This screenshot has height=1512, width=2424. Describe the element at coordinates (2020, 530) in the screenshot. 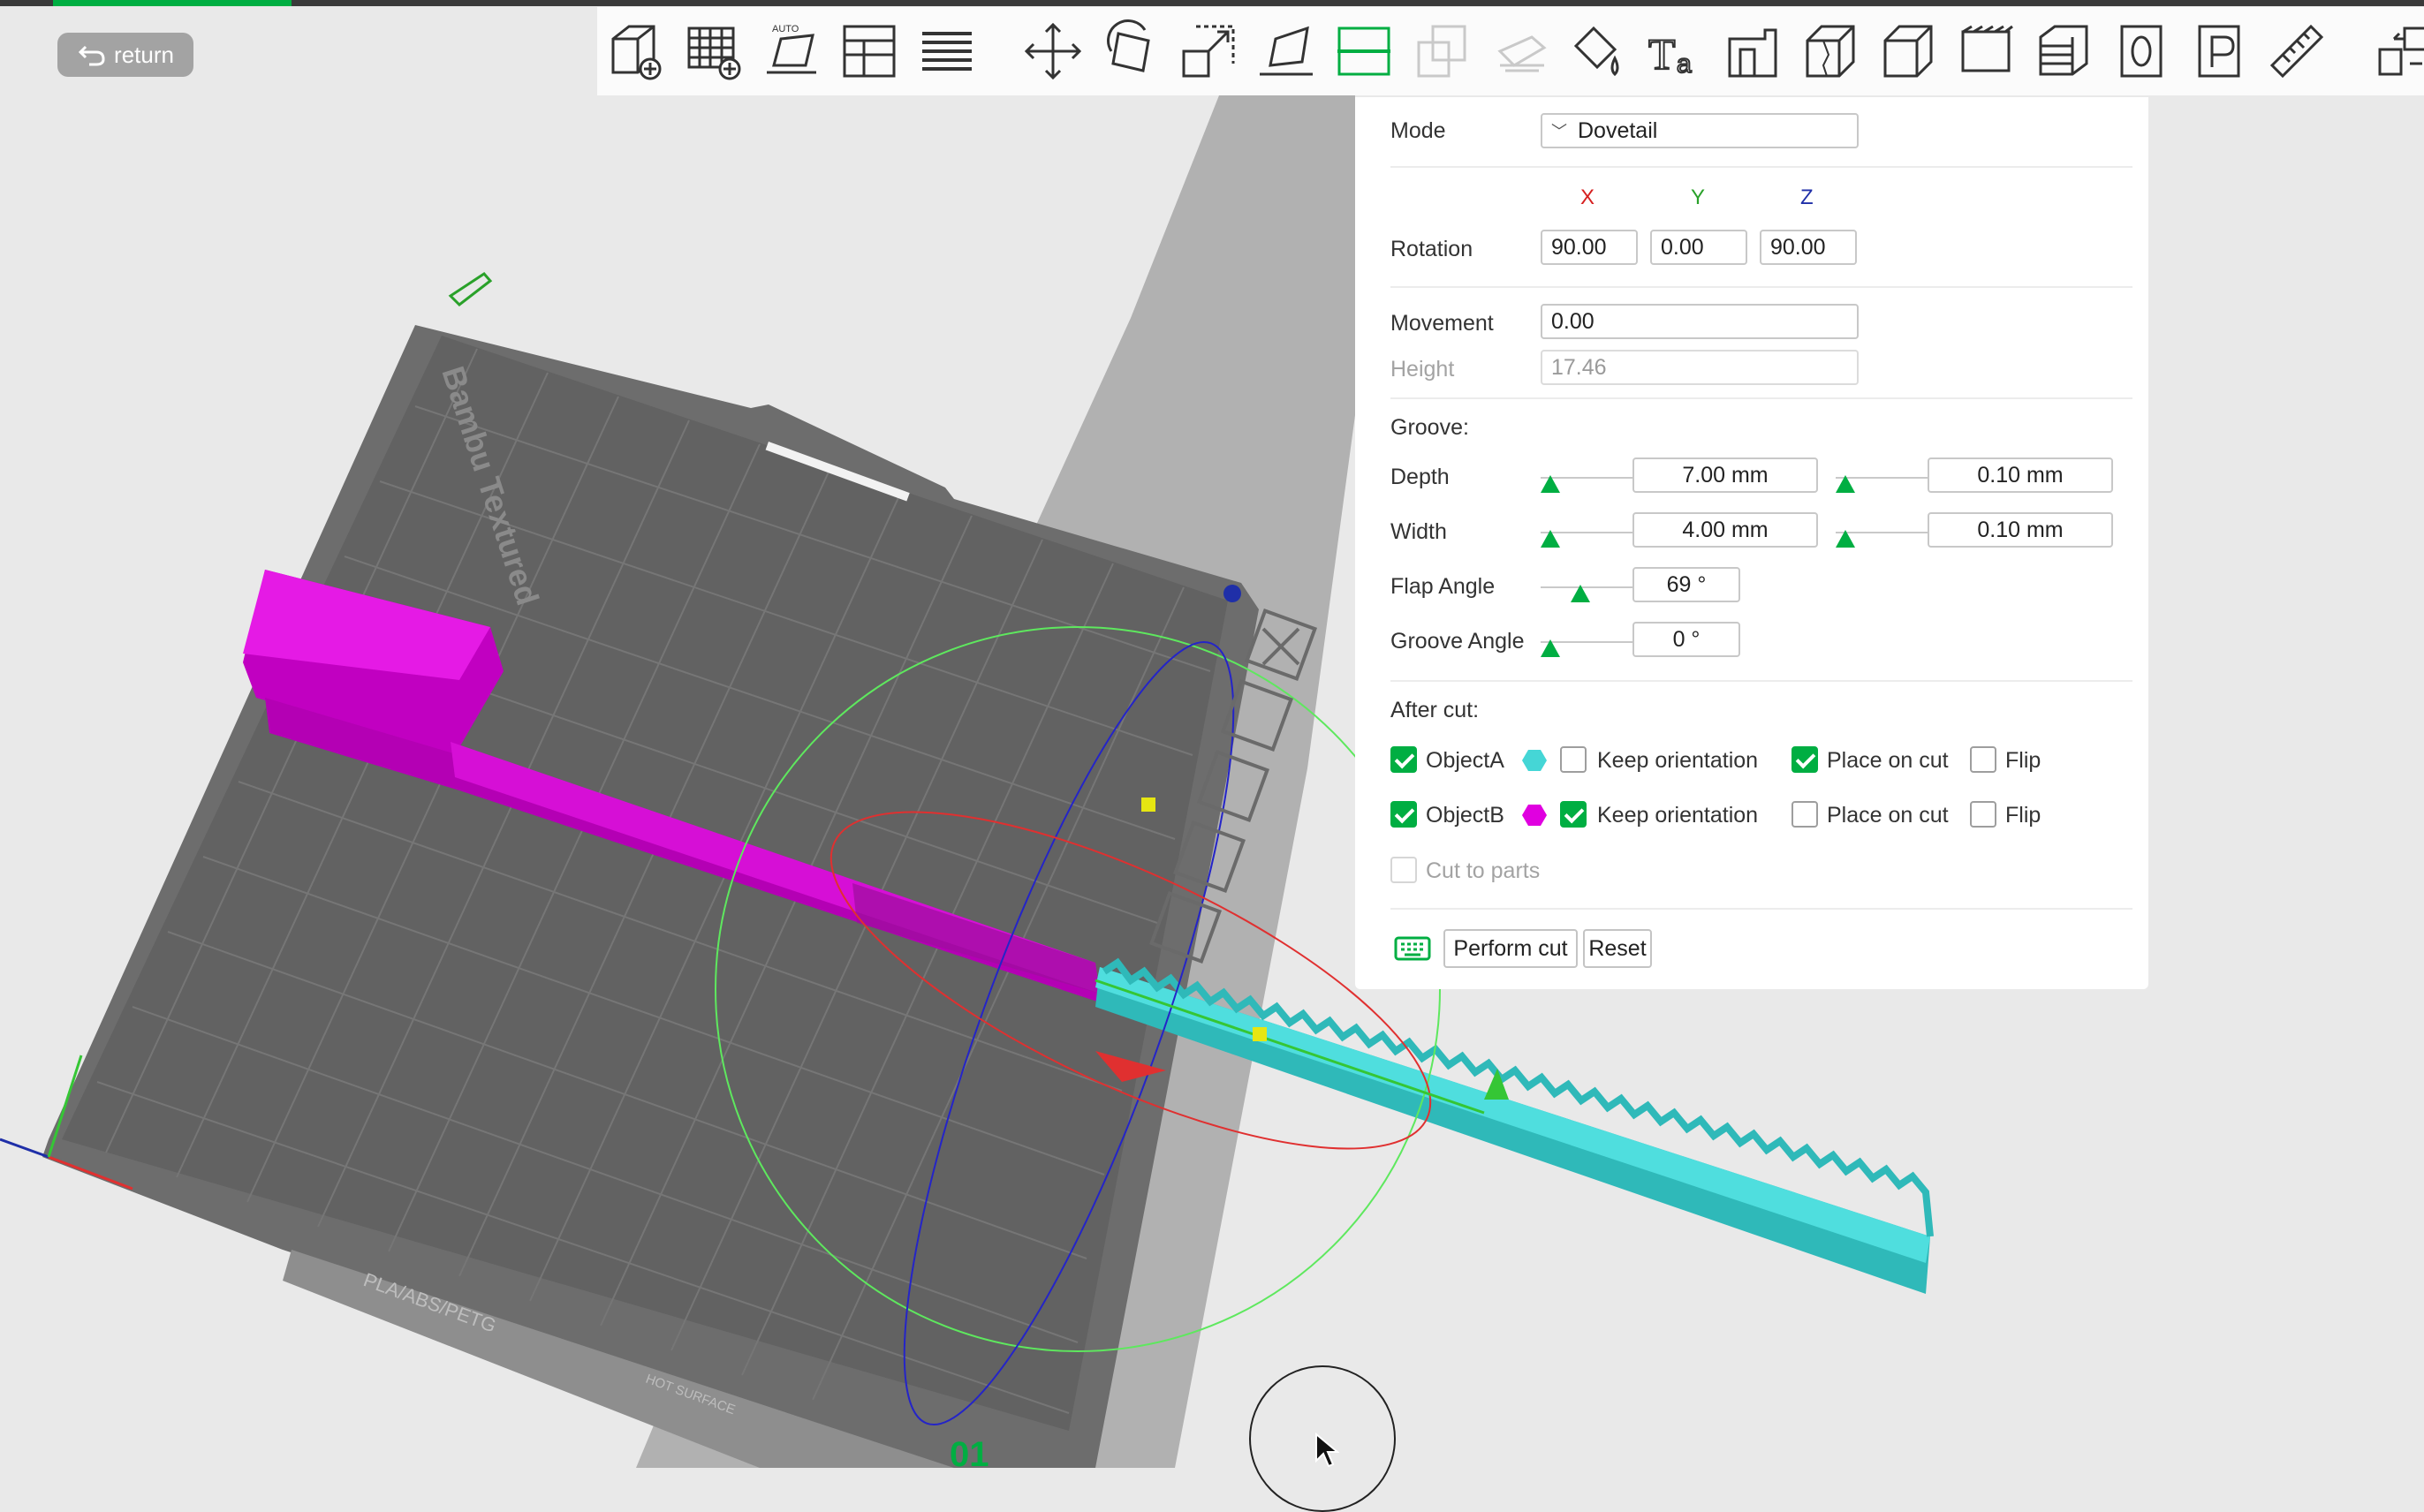

I see `width-tolerance-input: 0.10 mm` at that location.